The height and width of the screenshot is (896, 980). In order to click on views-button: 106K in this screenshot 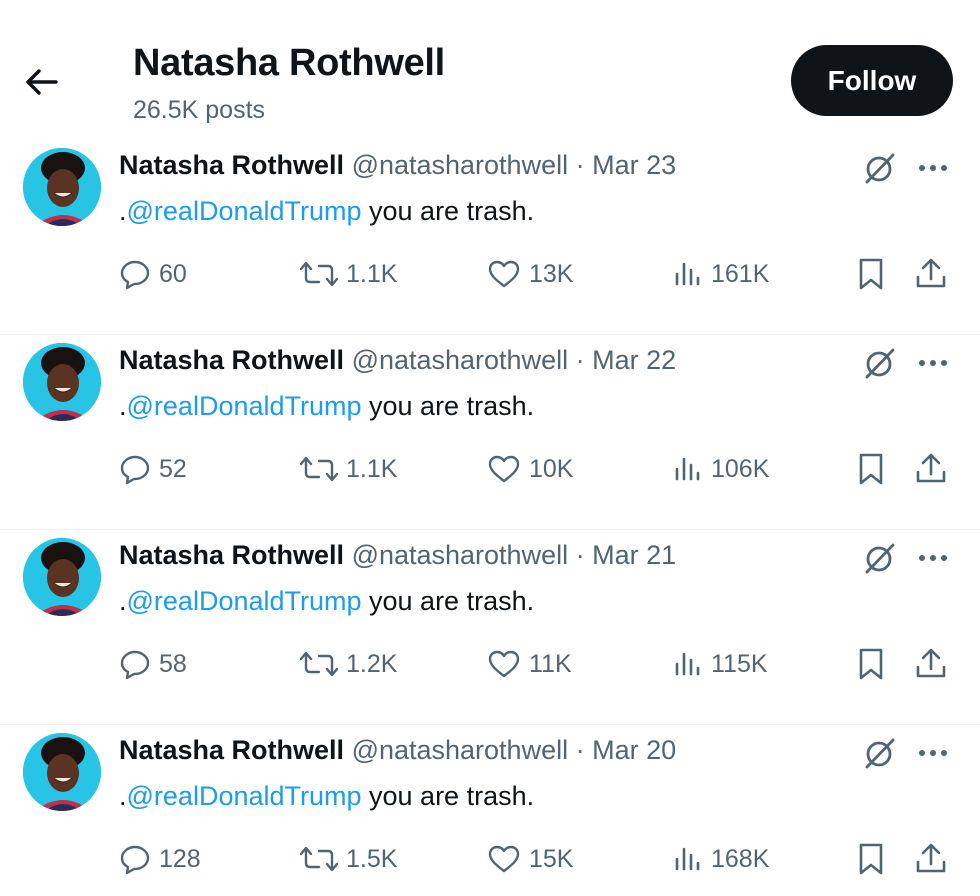, I will do `click(721, 469)`.